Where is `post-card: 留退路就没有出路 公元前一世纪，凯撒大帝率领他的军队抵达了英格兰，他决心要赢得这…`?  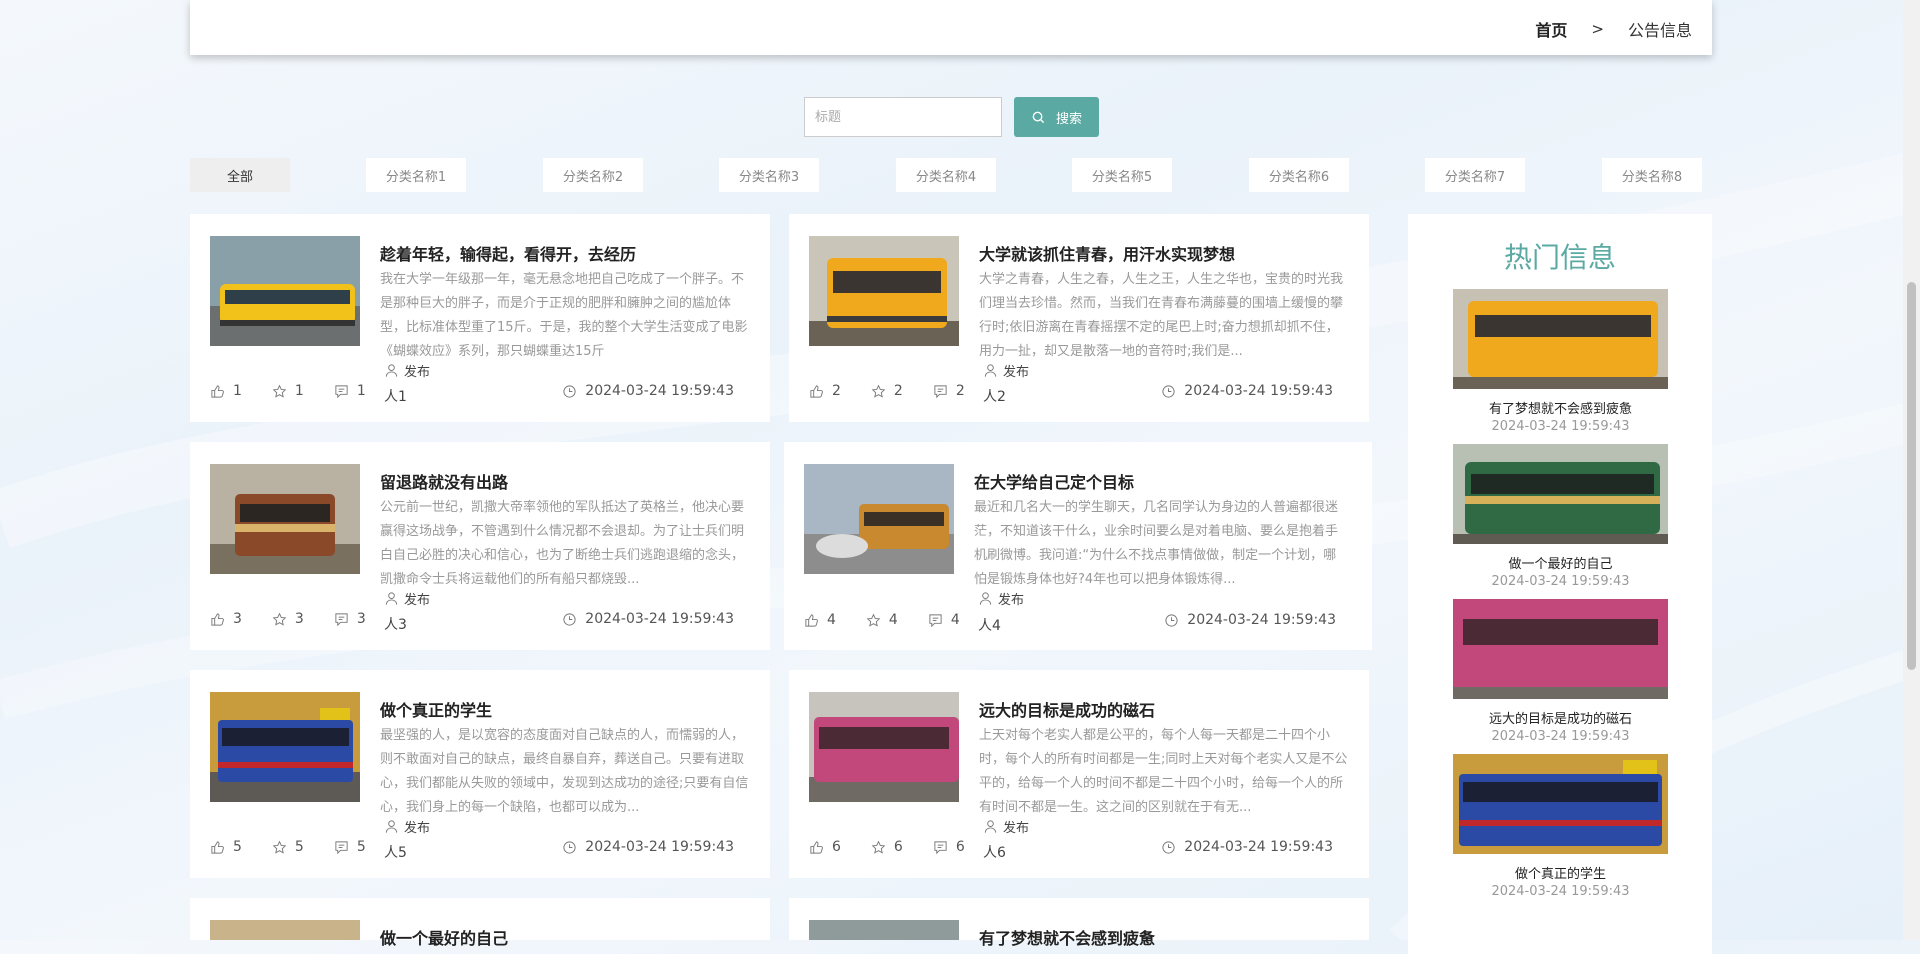 post-card: 留退路就没有出路 公元前一世纪，凯撒大帝率领他的军队抵达了英格兰，他决心要赢得这… is located at coordinates (480, 546).